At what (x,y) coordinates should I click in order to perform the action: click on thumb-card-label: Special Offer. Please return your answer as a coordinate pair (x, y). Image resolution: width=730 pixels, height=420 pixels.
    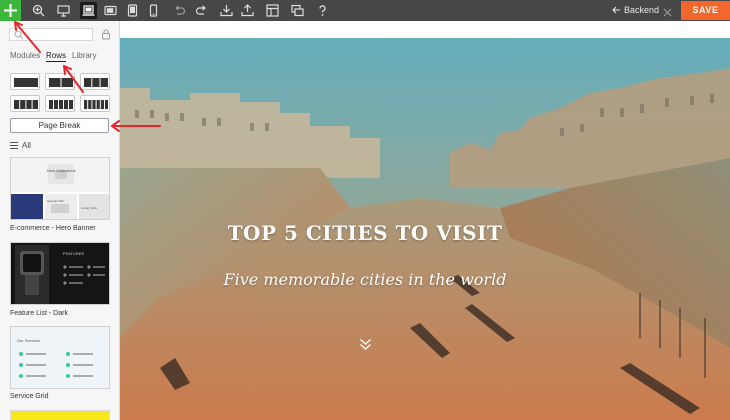
    Looking at the image, I should click on (56, 201).